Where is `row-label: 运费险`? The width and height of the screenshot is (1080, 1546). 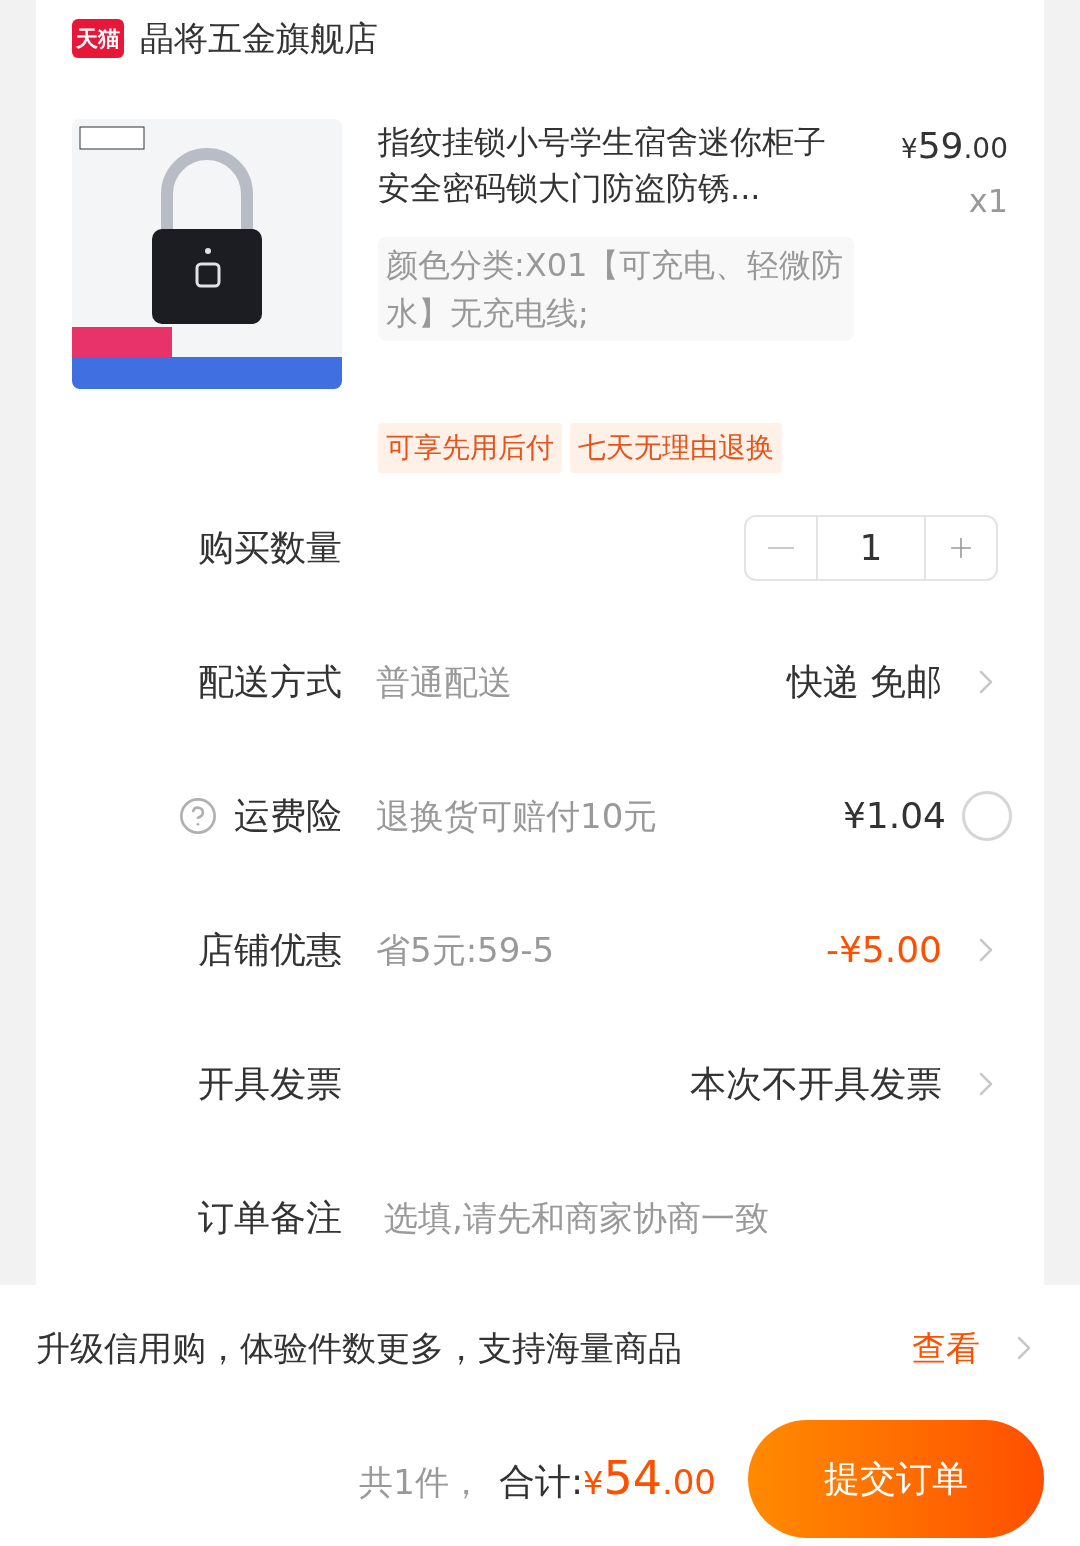
row-label: 运费险 is located at coordinates (288, 816).